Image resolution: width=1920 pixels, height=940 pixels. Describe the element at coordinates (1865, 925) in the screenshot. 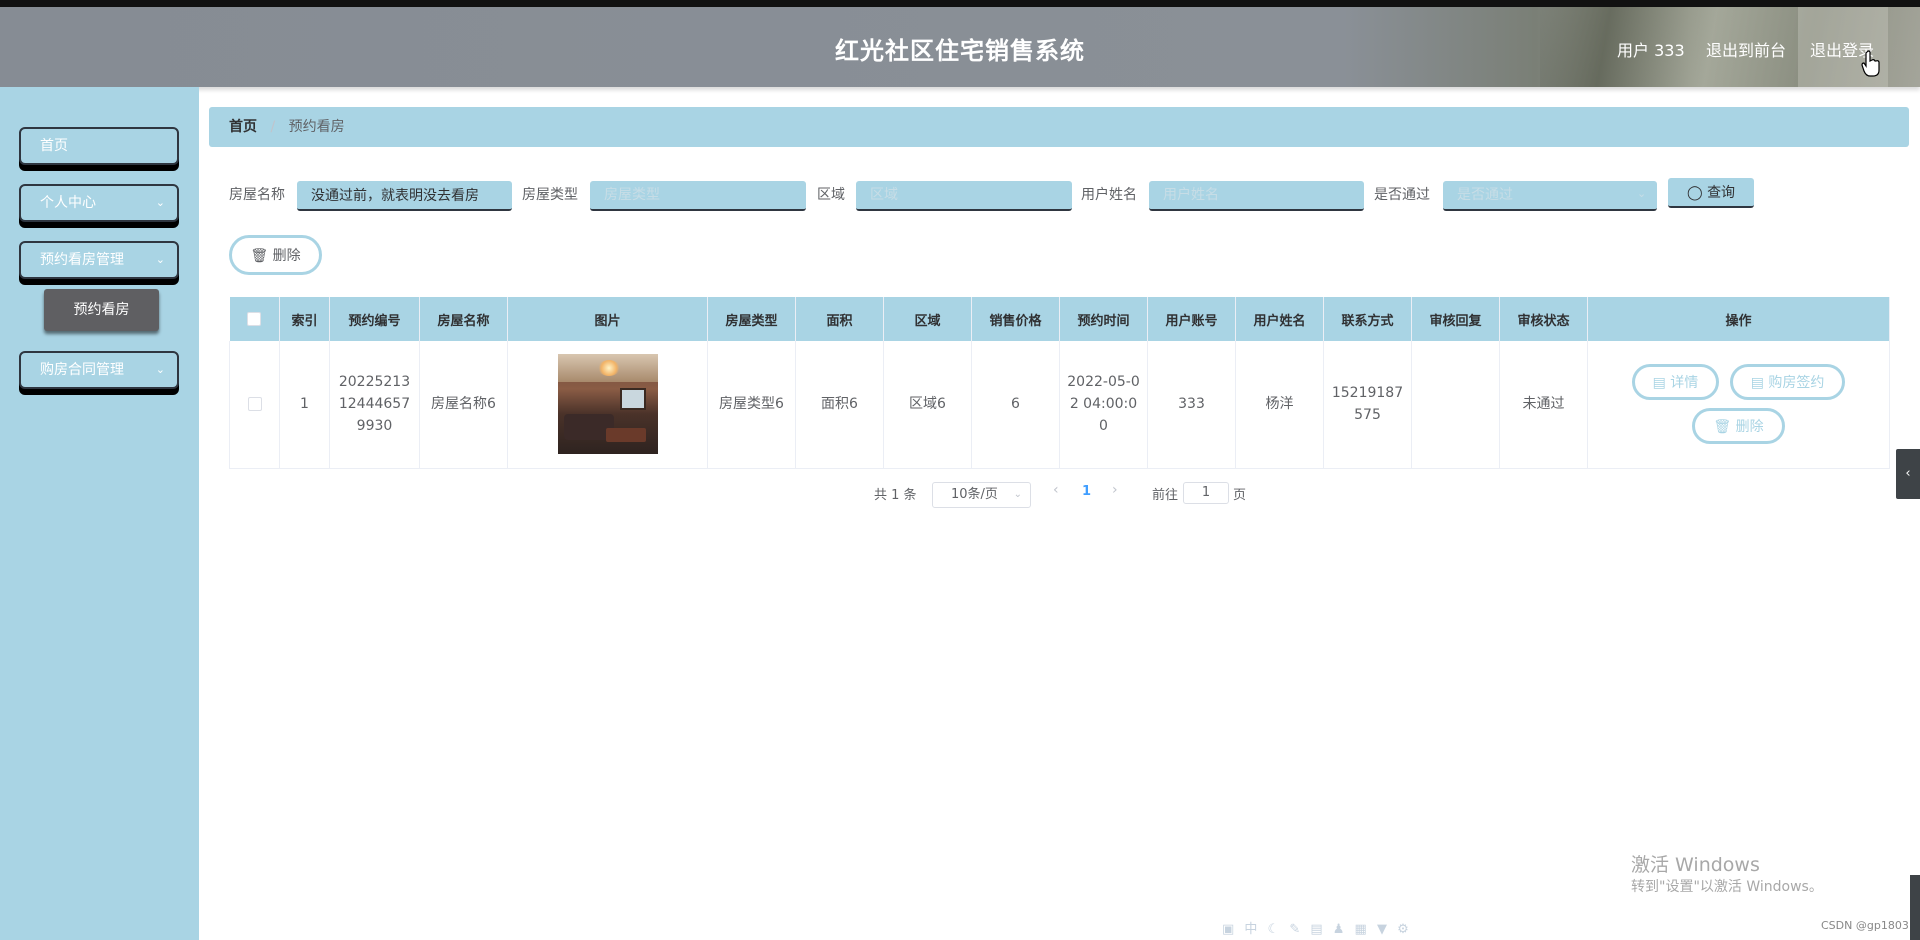

I see `csdn-credit: CSDN @gp1803` at that location.